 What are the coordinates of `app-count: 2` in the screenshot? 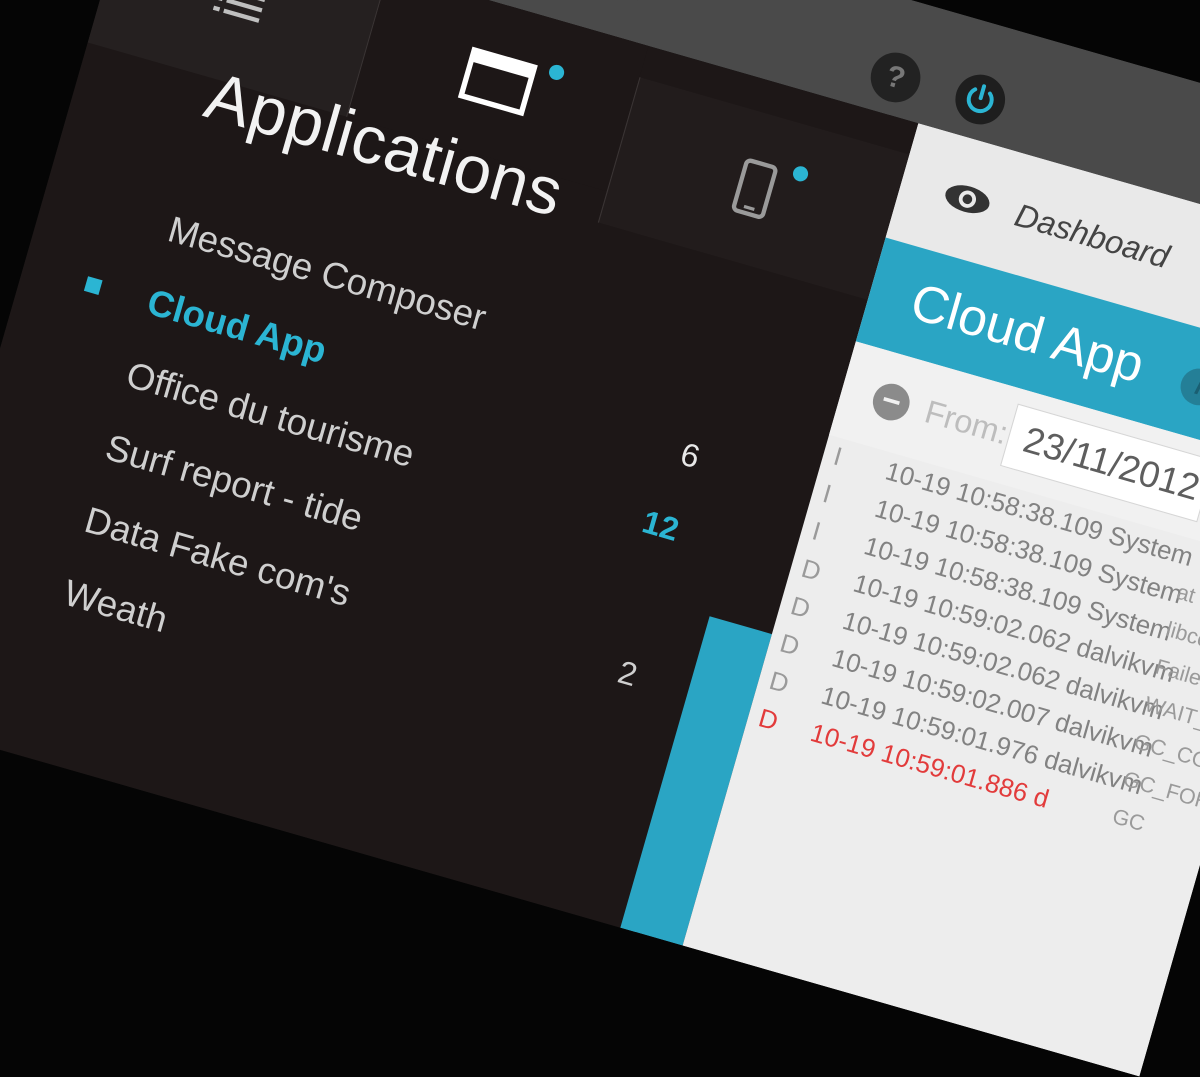 It's located at (627, 674).